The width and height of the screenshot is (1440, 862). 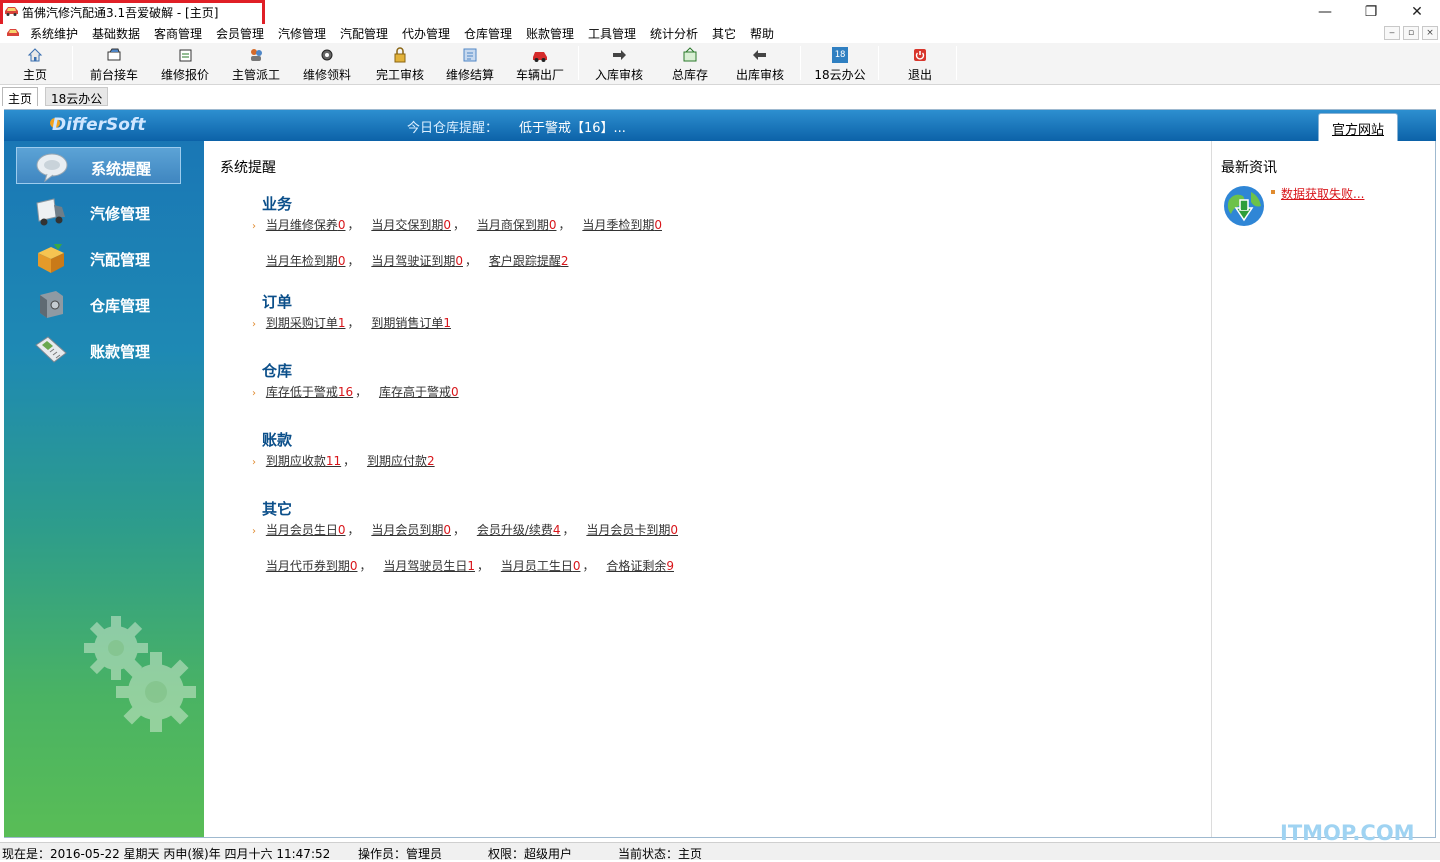 I want to click on reminder-link: 到期应付款2, so click(x=401, y=461).